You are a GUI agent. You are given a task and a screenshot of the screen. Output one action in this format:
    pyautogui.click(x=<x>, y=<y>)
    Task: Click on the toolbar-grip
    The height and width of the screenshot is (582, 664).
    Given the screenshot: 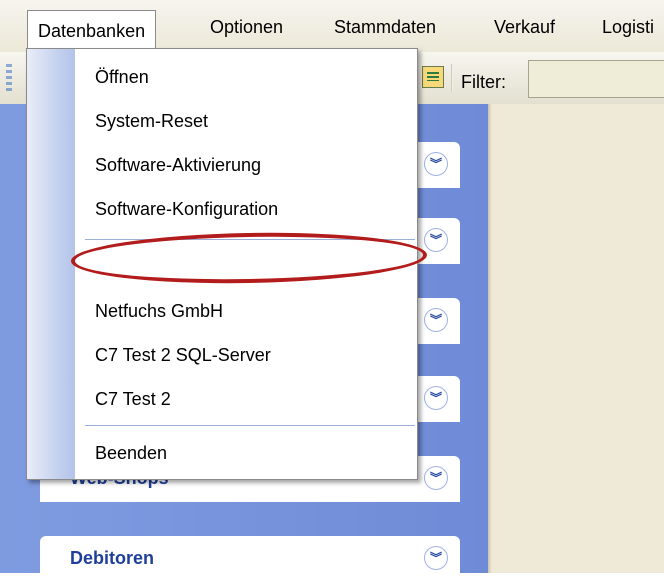 What is the action you would take?
    pyautogui.click(x=9, y=78)
    